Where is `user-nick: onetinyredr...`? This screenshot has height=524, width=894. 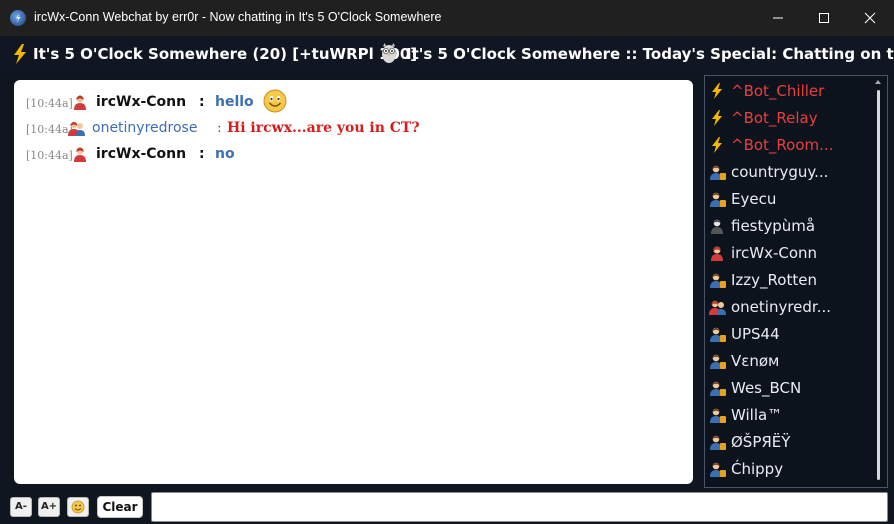
user-nick: onetinyredr... is located at coordinates (781, 307).